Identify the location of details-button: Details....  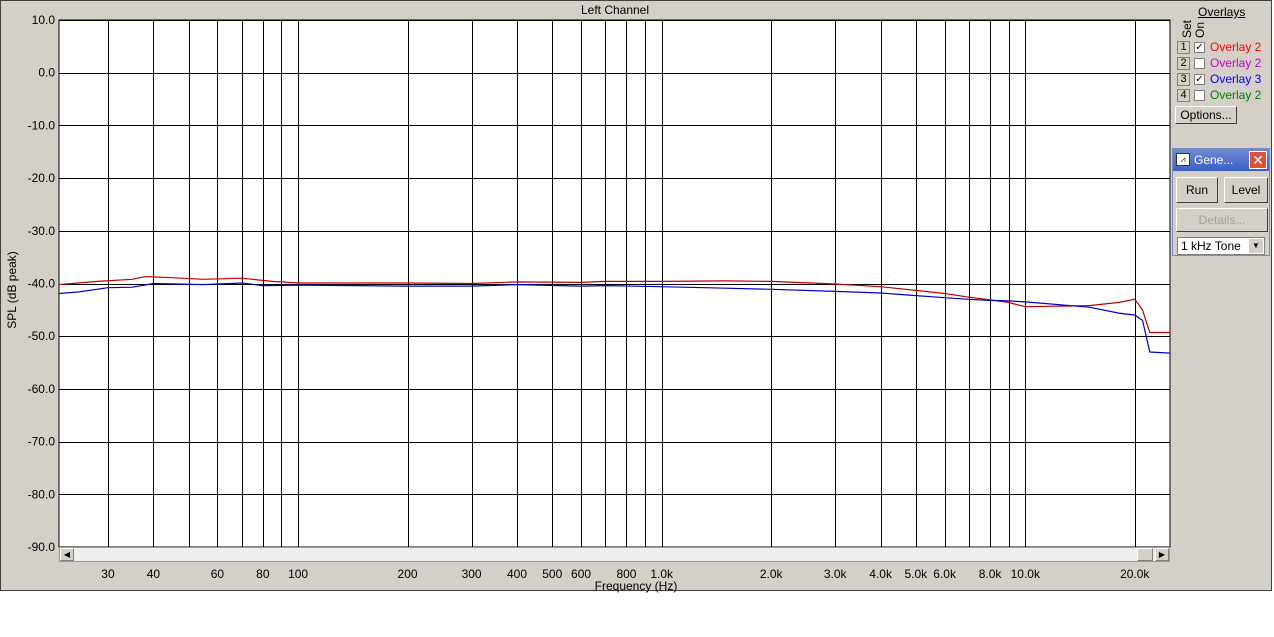
(1222, 220).